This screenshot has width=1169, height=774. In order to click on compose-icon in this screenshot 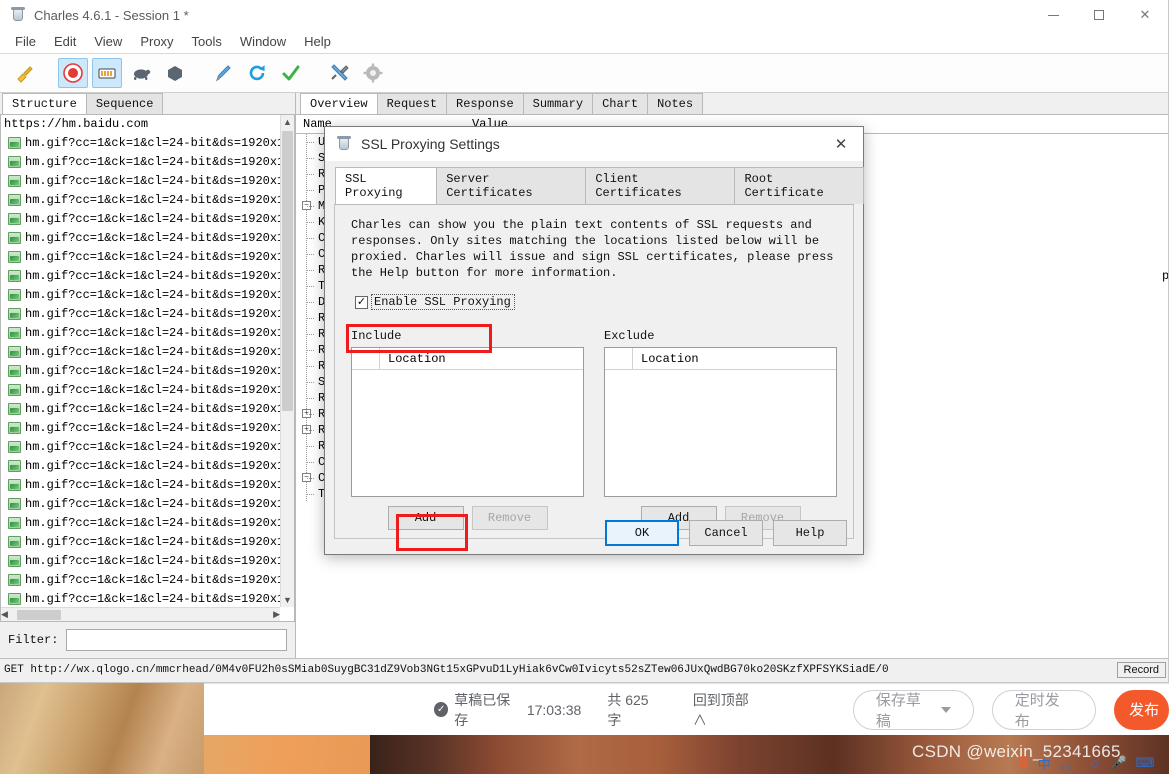, I will do `click(175, 73)`.